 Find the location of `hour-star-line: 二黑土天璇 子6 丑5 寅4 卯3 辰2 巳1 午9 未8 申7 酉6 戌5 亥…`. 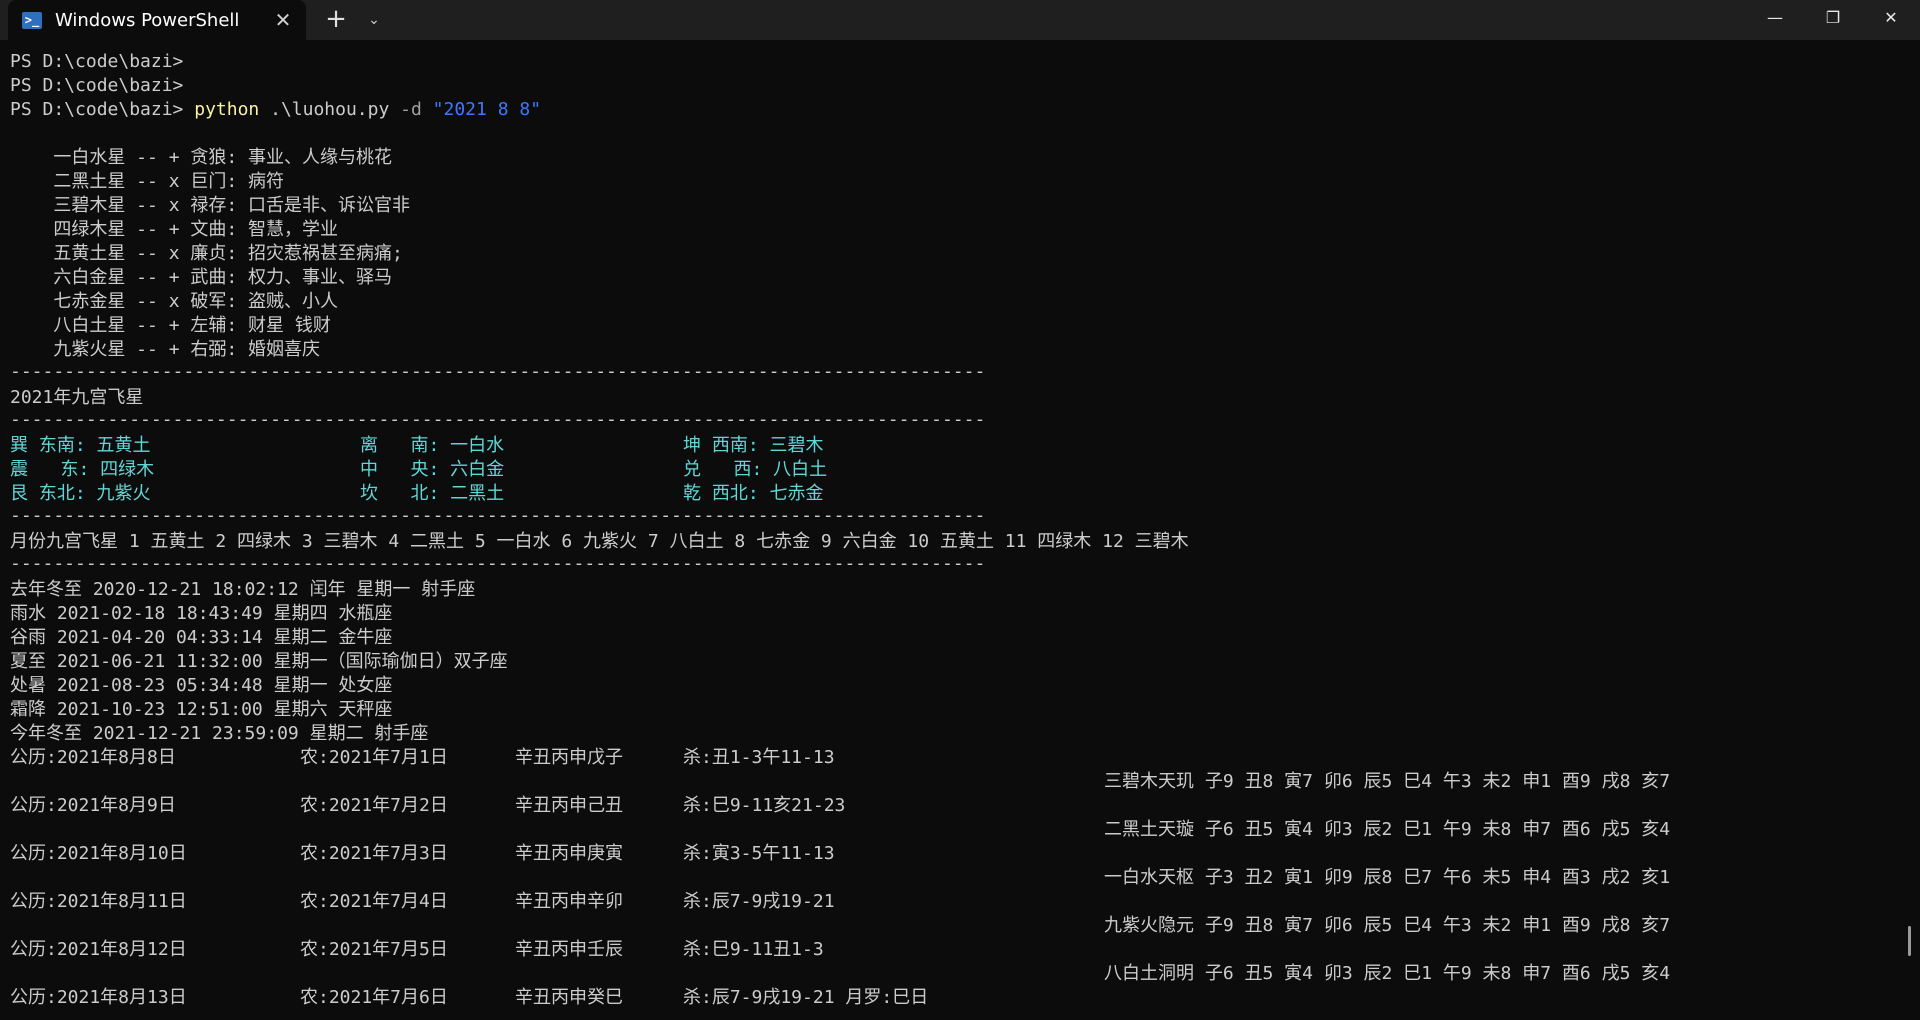

hour-star-line: 二黑土天璇 子6 丑5 寅4 卯3 辰2 巳1 午9 未8 申7 酉6 戌5 亥… is located at coordinates (1387, 829).